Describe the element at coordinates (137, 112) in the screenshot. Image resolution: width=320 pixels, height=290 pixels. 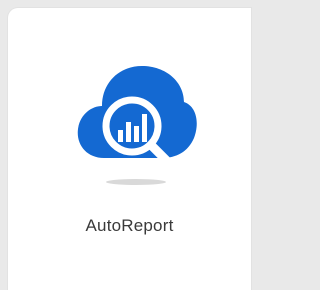
I see `cloud-shape` at that location.